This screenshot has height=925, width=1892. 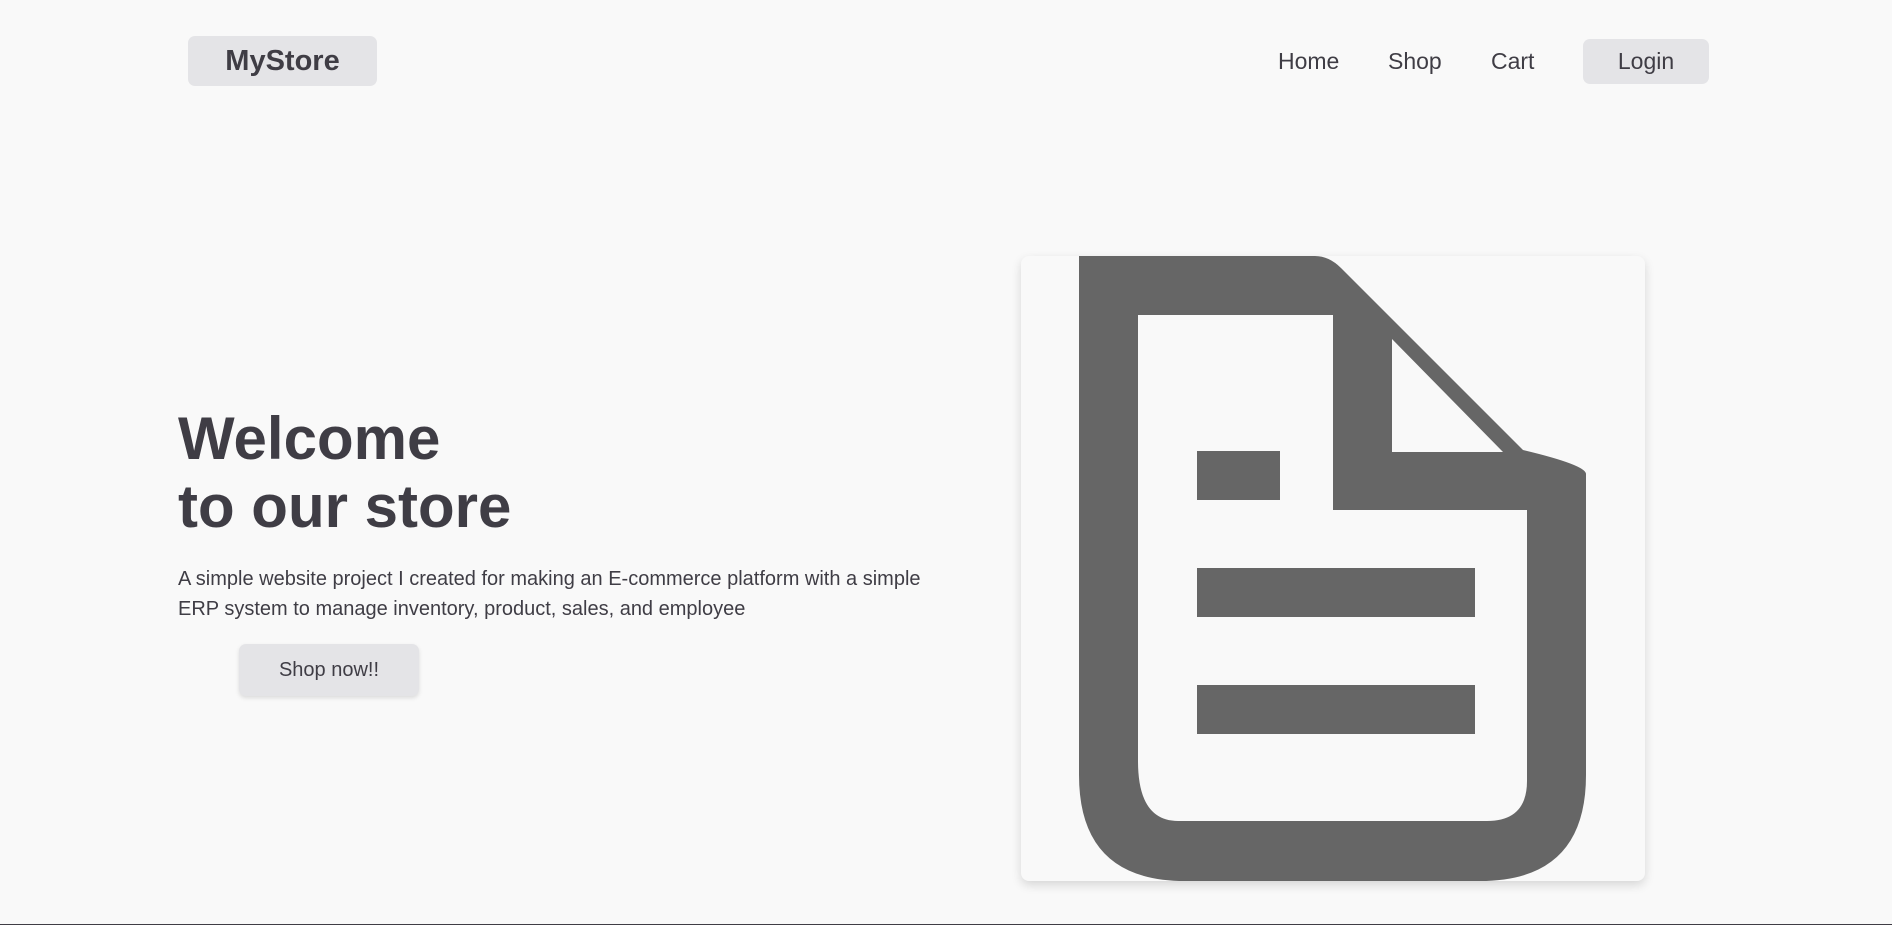 What do you see at coordinates (345, 506) in the screenshot?
I see `hero-title-line2: to our store` at bounding box center [345, 506].